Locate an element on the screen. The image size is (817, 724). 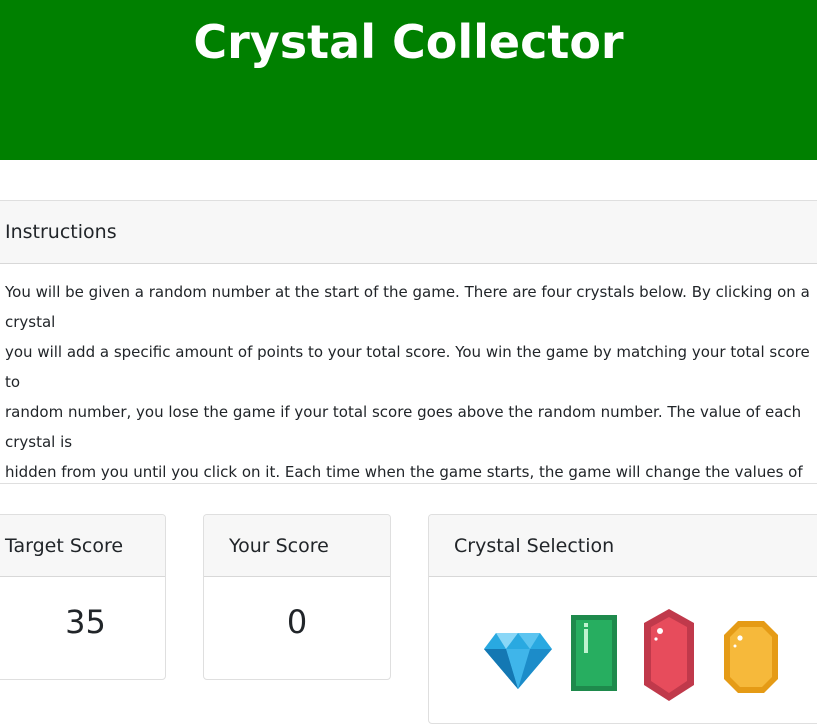
target-score-card: Target Score 35 is located at coordinates (83, 597).